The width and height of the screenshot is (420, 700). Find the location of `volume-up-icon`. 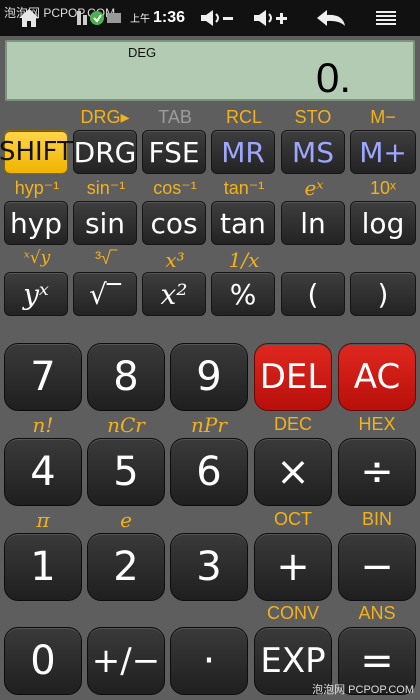

volume-up-icon is located at coordinates (271, 18).